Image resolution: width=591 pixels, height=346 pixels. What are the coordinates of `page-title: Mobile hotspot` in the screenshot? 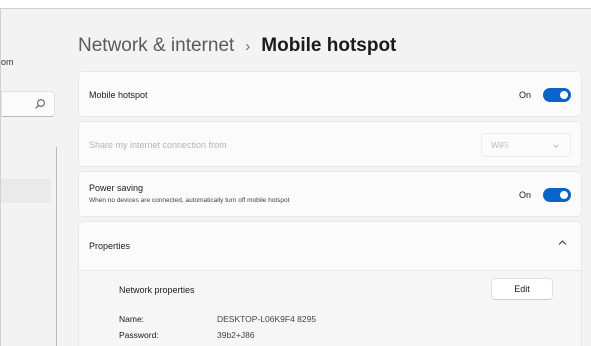 It's located at (329, 45).